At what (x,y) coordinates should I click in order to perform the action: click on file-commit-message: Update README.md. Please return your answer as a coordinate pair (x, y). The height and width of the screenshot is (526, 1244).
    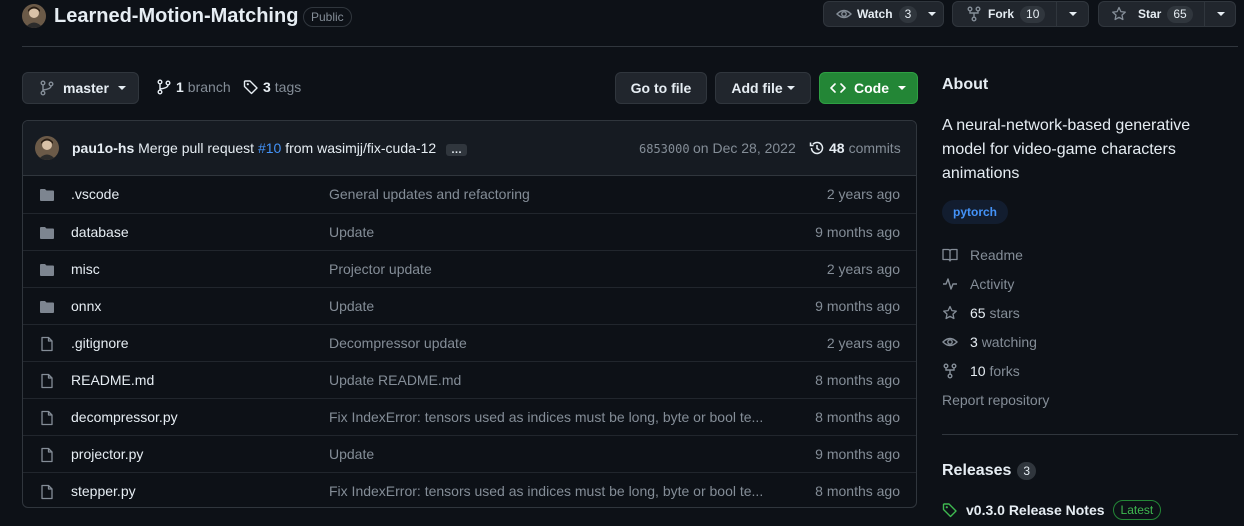
    Looking at the image, I should click on (395, 380).